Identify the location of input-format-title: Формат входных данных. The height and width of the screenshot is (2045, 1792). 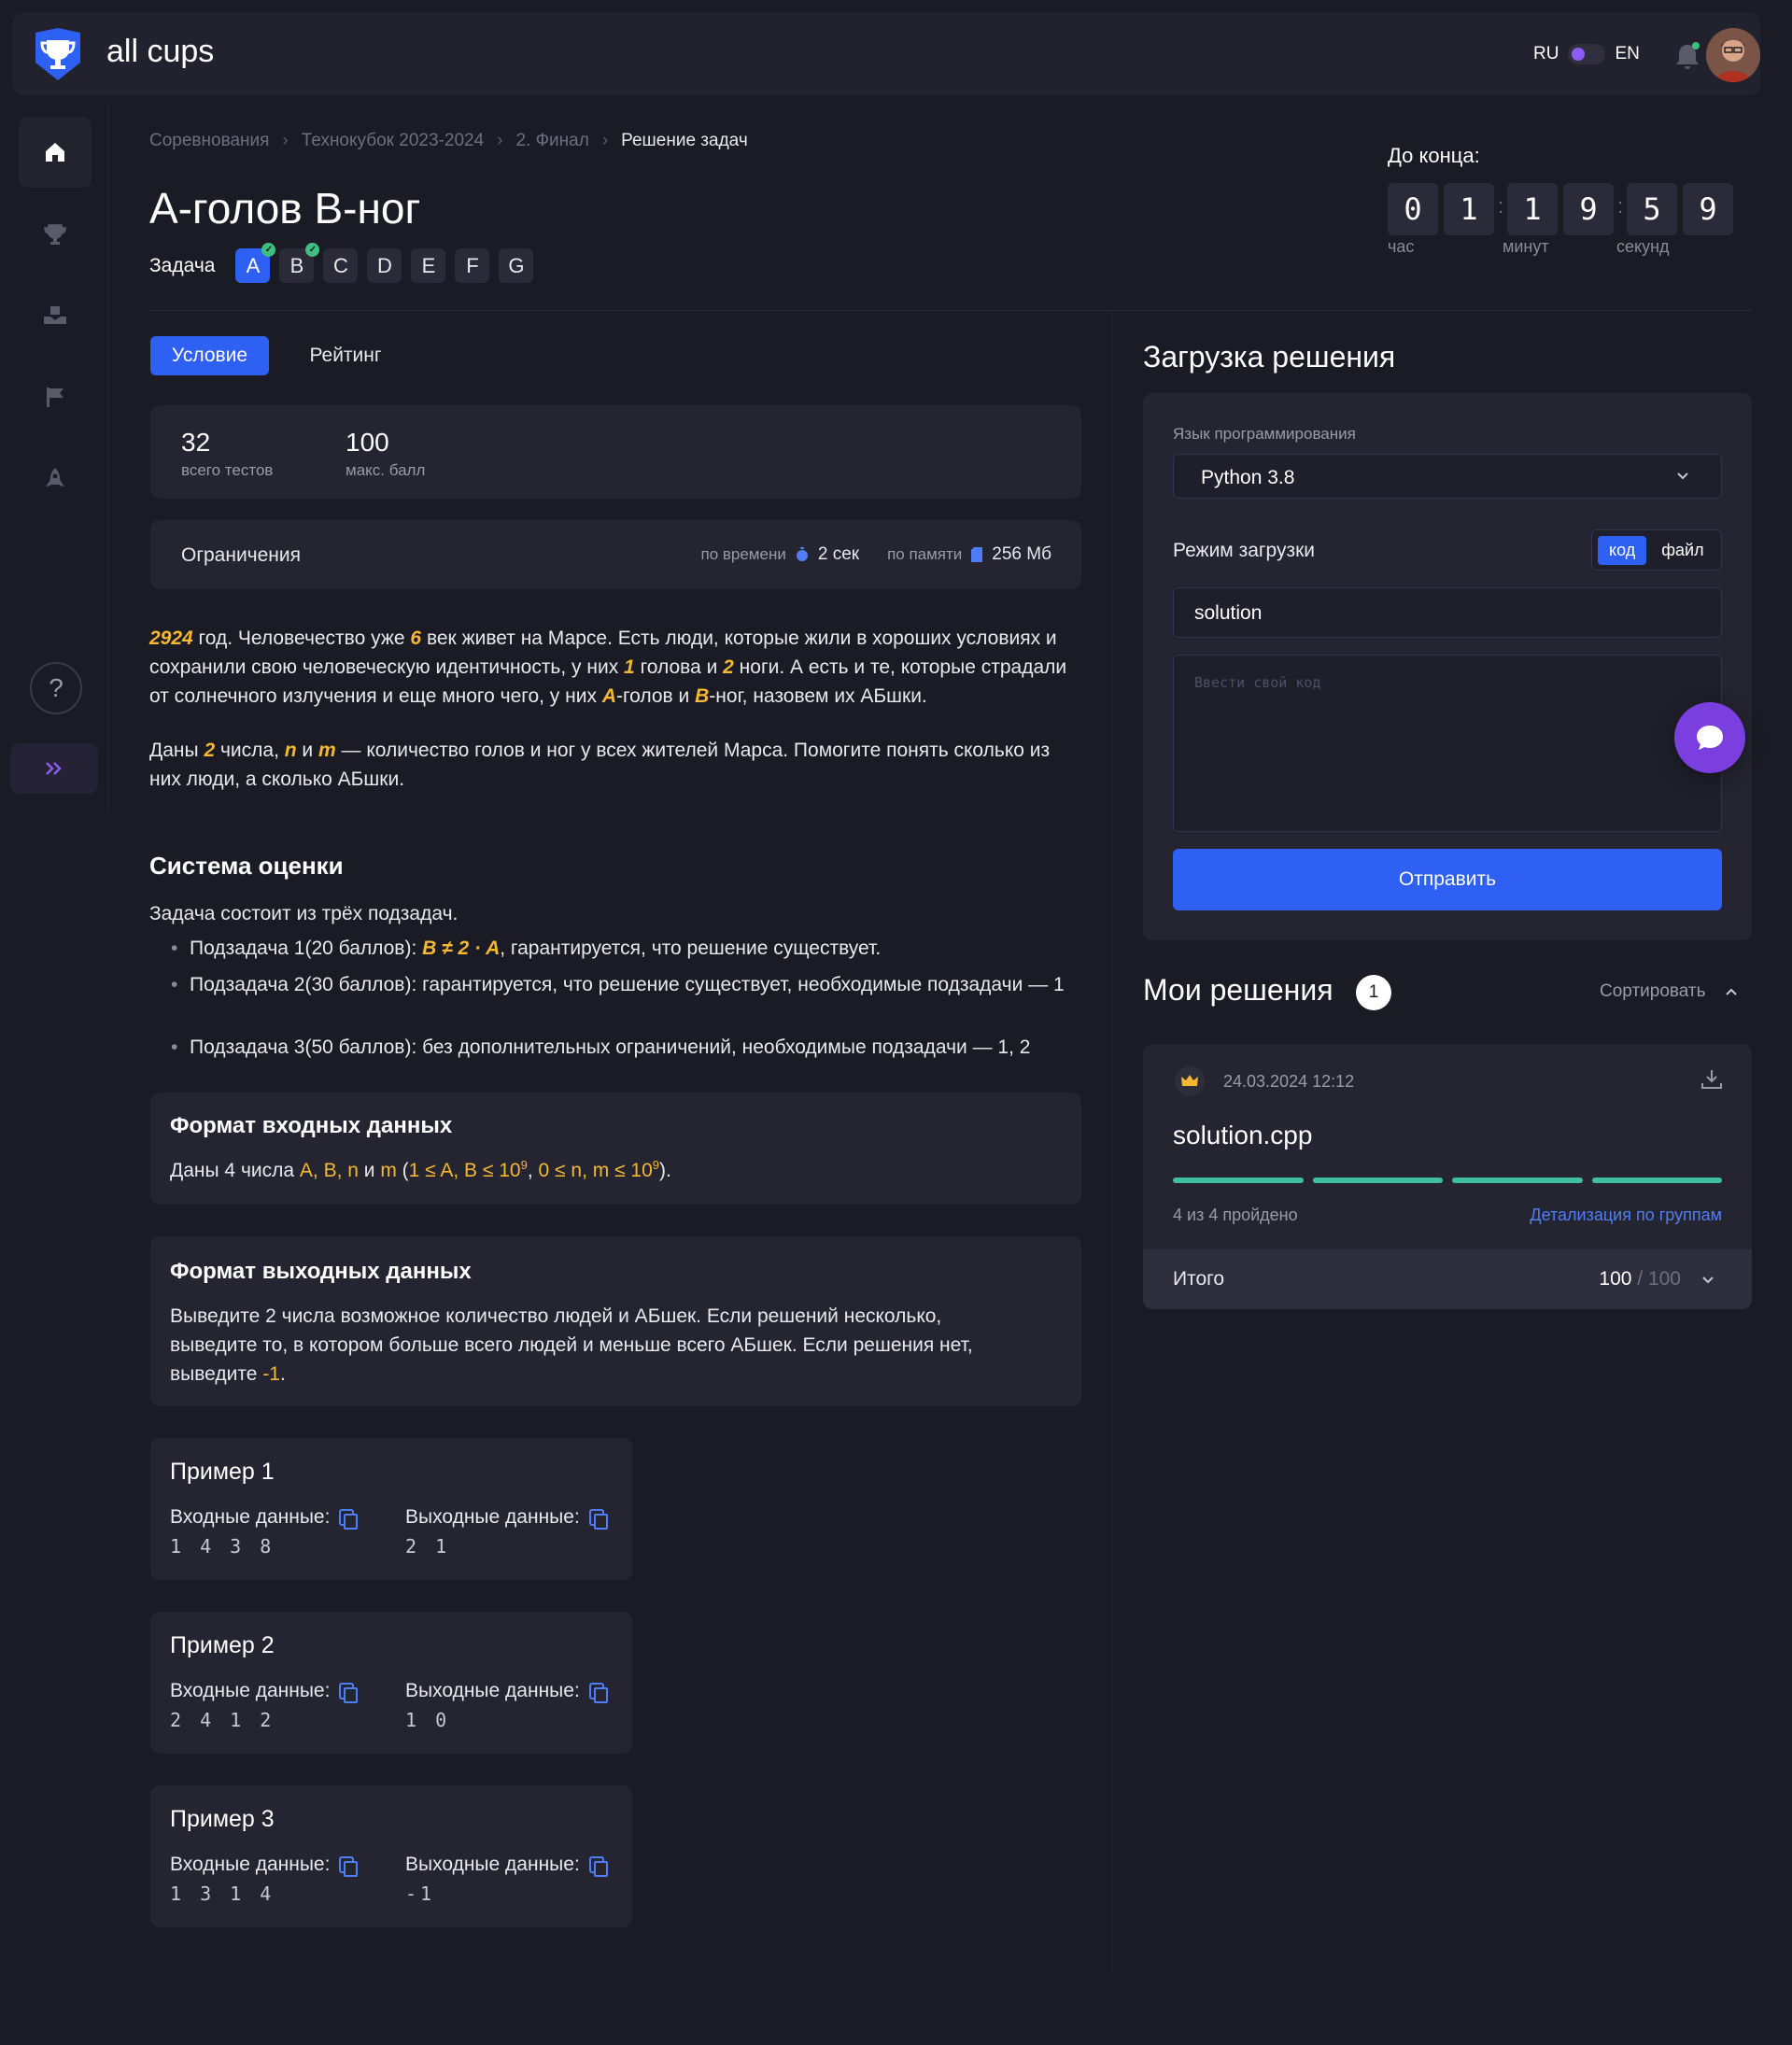
(312, 1125).